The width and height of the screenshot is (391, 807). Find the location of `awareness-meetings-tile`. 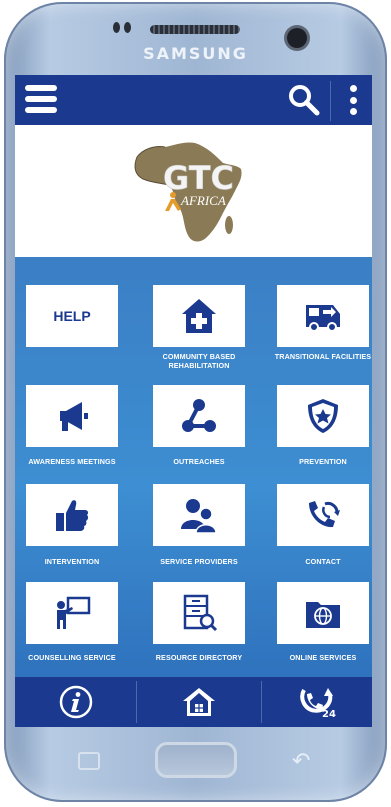

awareness-meetings-tile is located at coordinates (72, 416).